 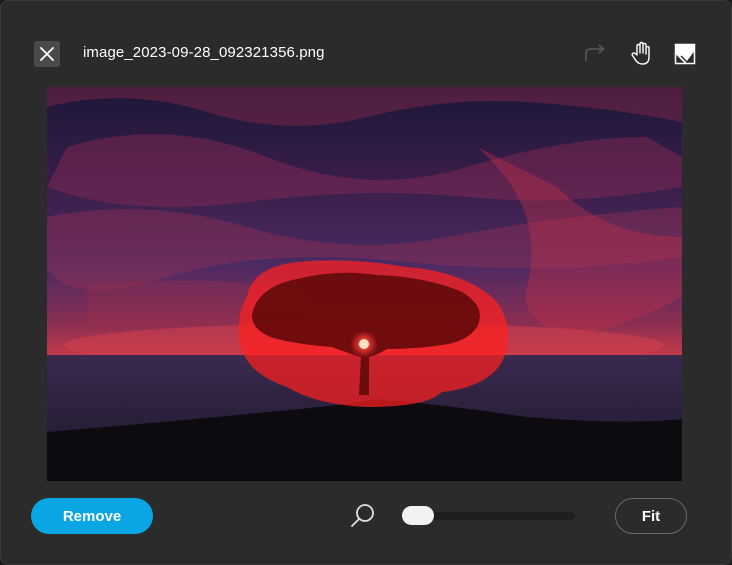 I want to click on zoom-button, so click(x=363, y=516).